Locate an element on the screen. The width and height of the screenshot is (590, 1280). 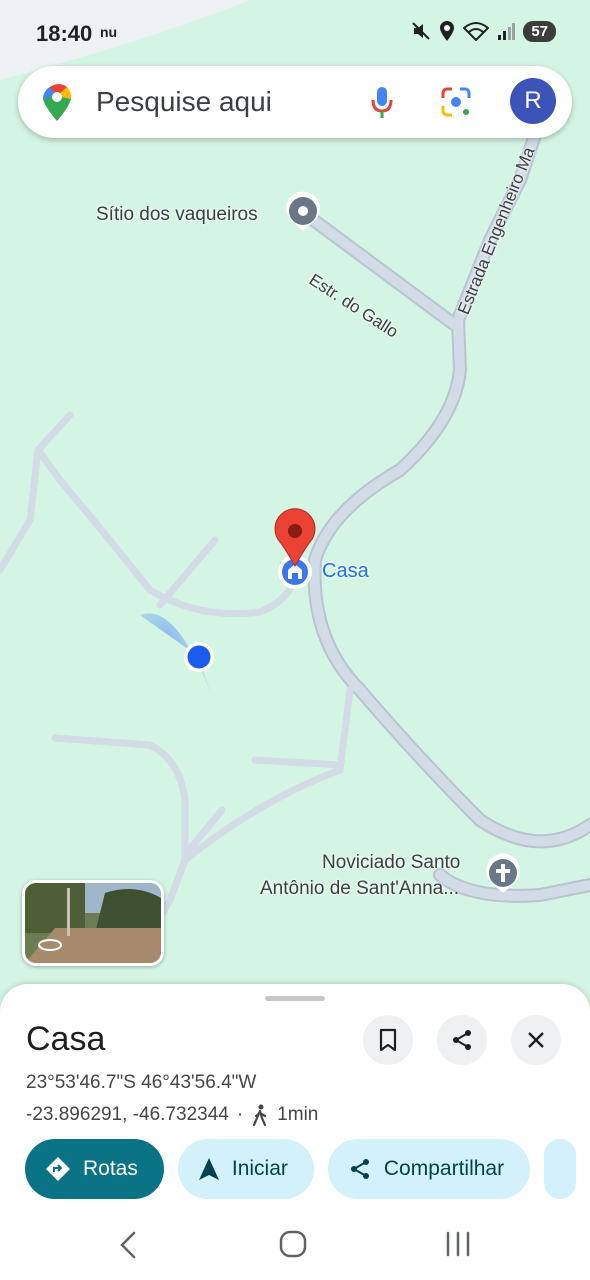
home-icon is located at coordinates (293, 1244).